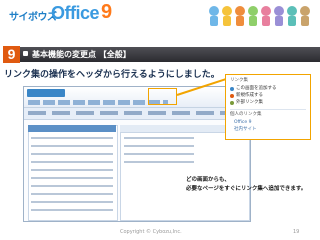 The height and width of the screenshot is (240, 320). What do you see at coordinates (259, 16) in the screenshot?
I see `mascot-group-illustration` at bounding box center [259, 16].